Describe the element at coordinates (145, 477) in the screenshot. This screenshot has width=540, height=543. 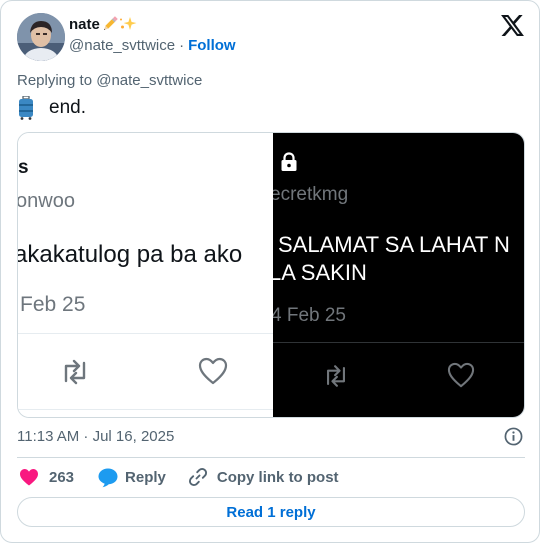
I see `reply-button: Reply` at that location.